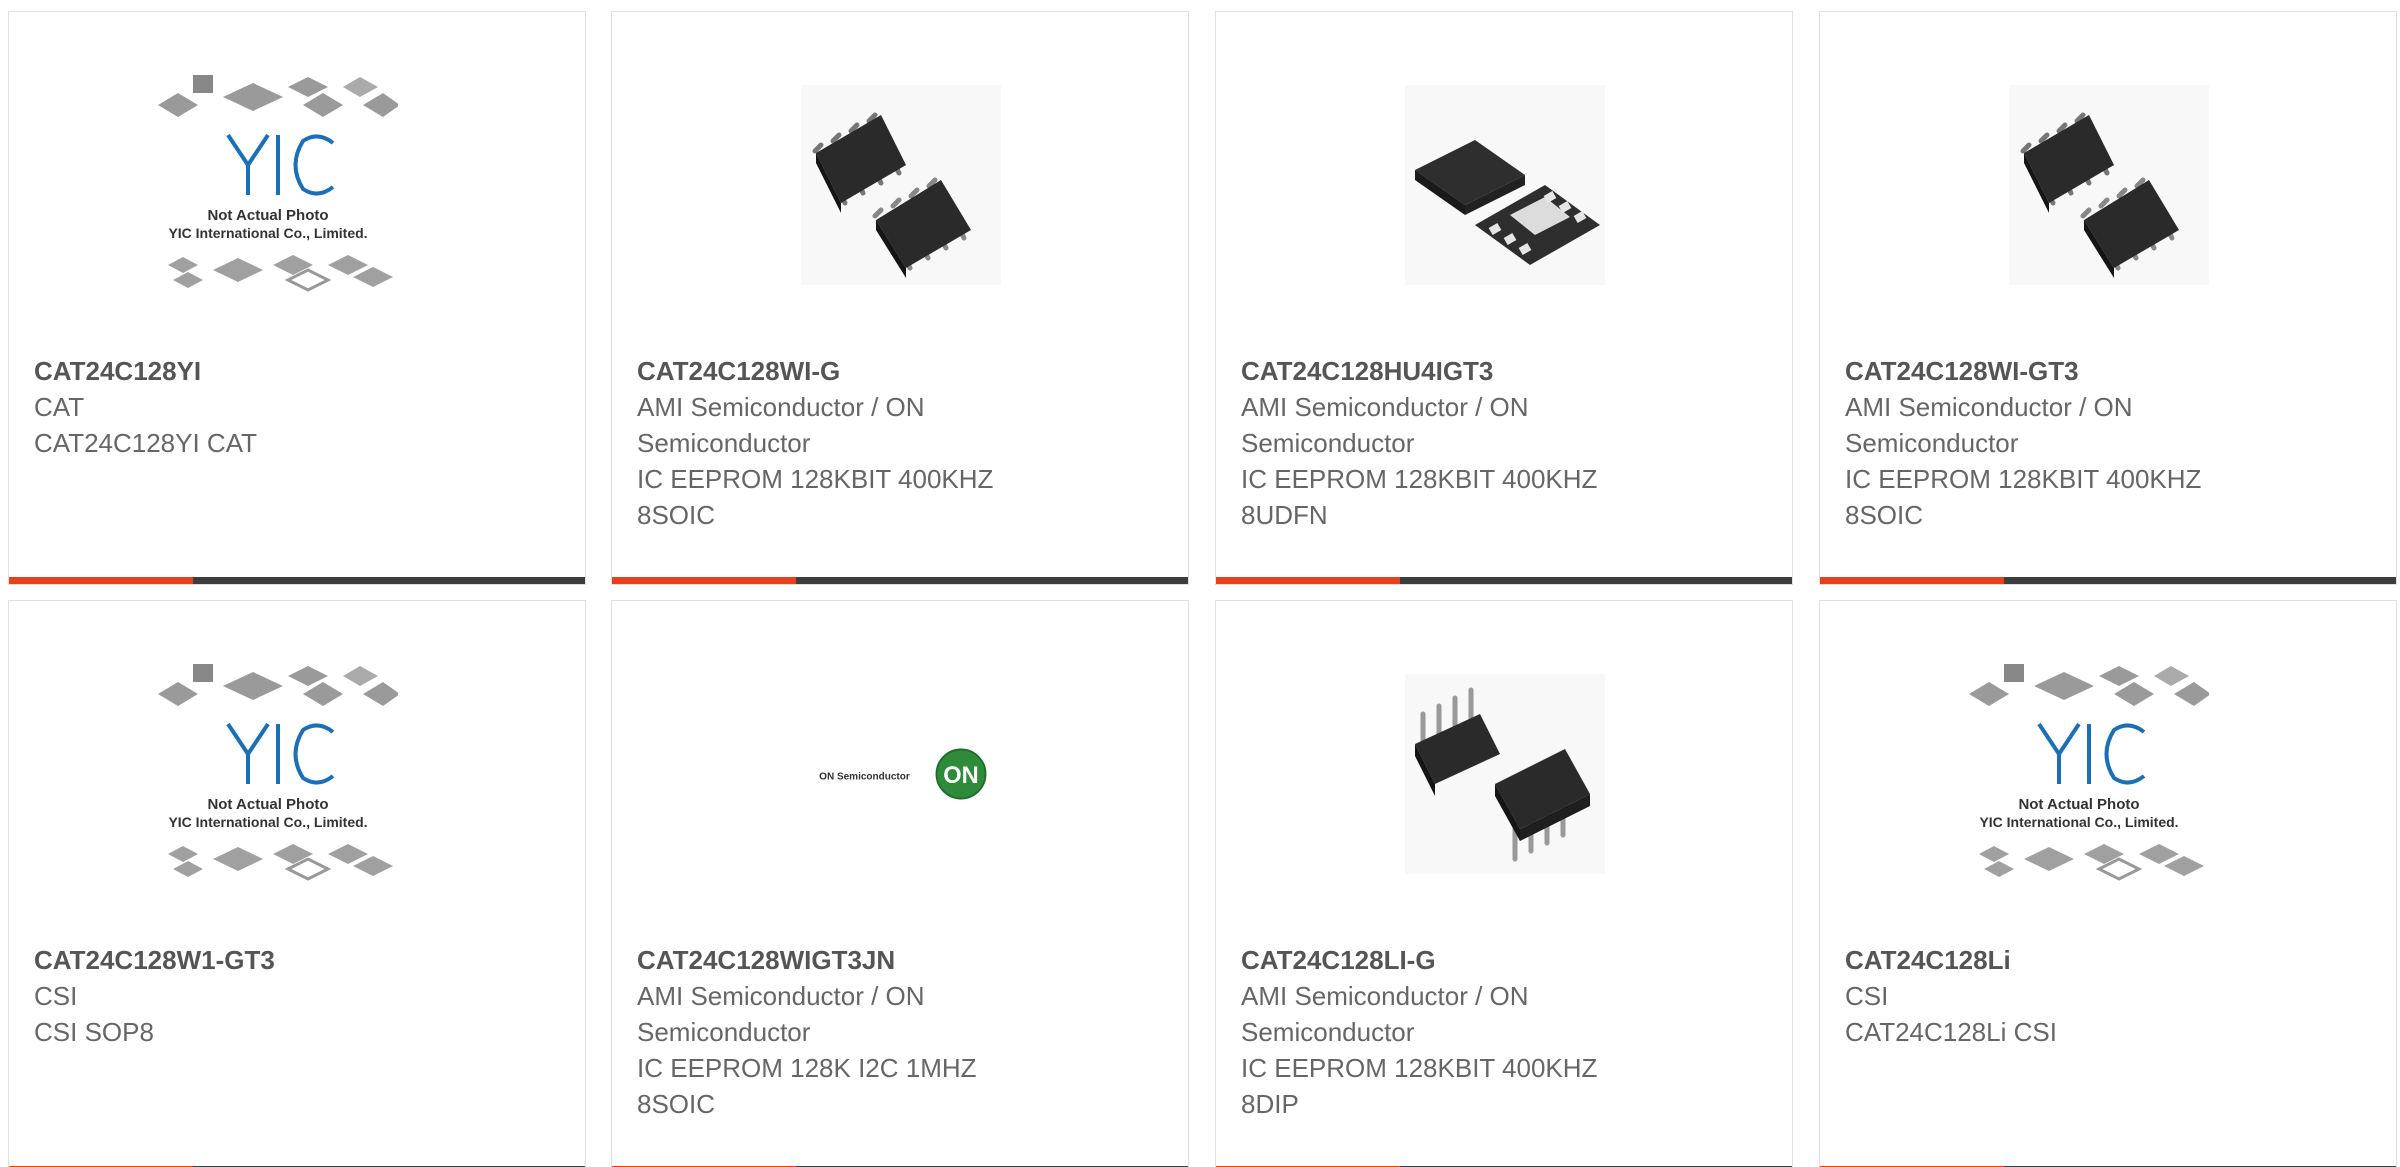 The height and width of the screenshot is (1167, 2400). What do you see at coordinates (1451, 960) in the screenshot?
I see `part-number: CAT24C128LI-G` at bounding box center [1451, 960].